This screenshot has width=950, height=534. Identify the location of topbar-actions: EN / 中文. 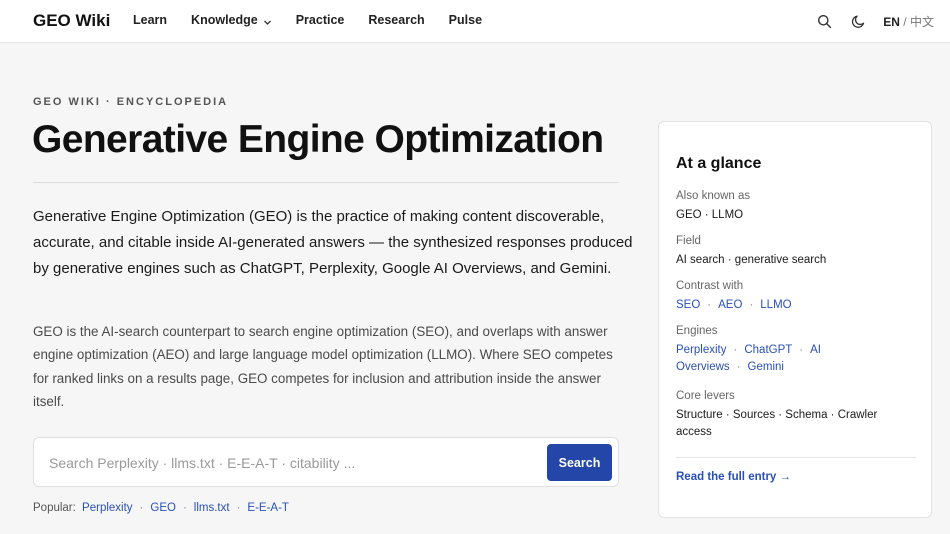
(874, 21).